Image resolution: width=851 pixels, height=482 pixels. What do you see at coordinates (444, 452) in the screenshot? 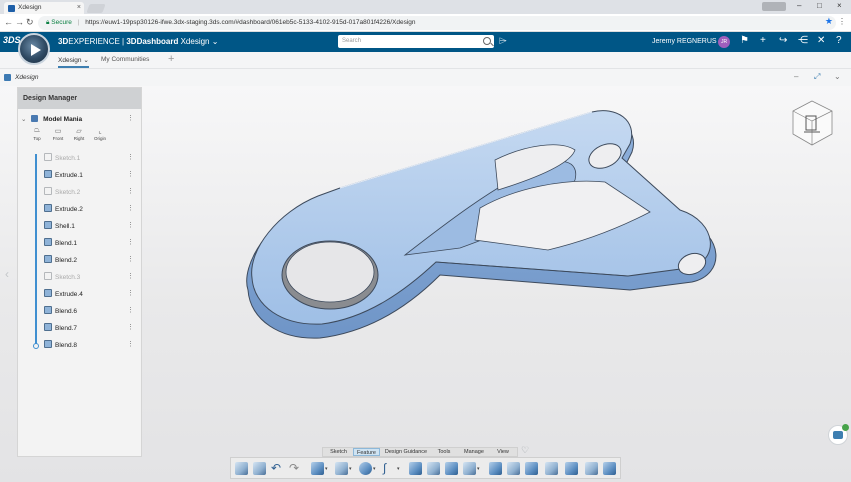
I see `tab-tools: Tools` at bounding box center [444, 452].